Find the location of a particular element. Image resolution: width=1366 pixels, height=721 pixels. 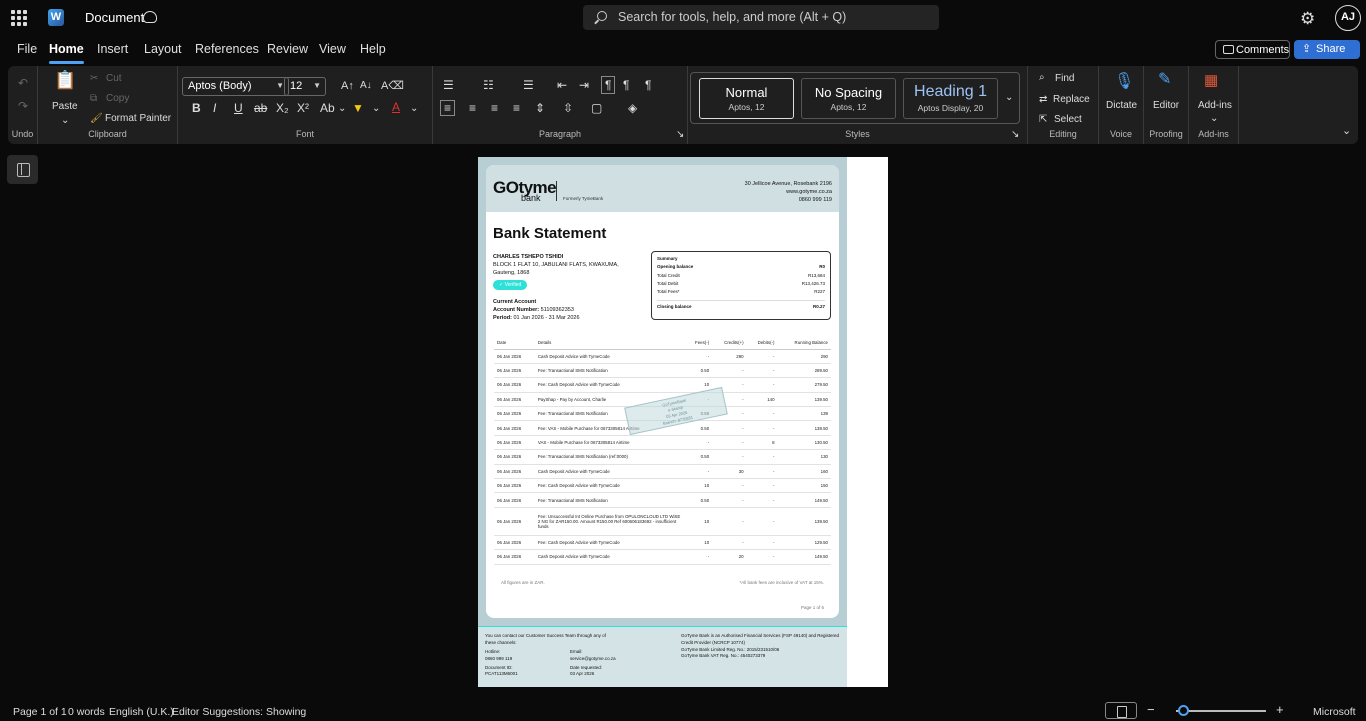

shading-icon: ◈ is located at coordinates (632, 108).